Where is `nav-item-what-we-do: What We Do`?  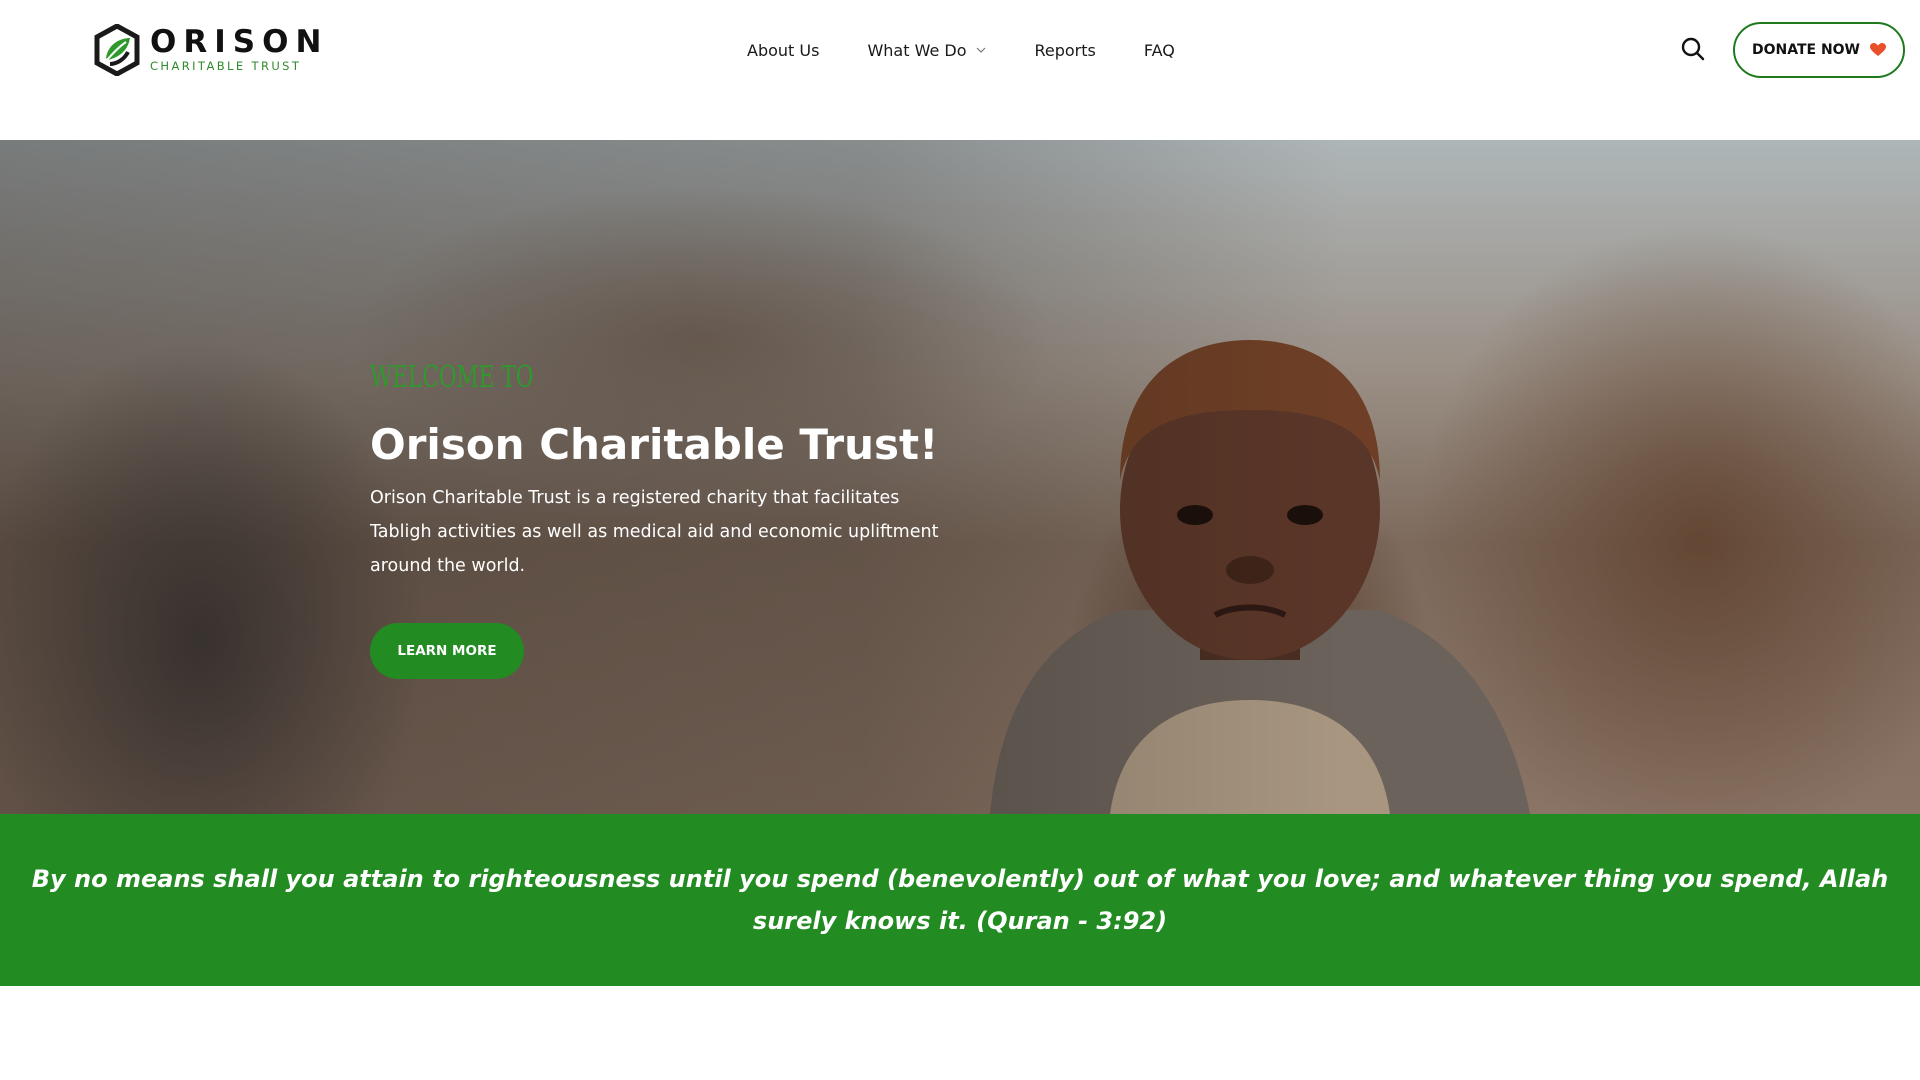 nav-item-what-we-do: What We Do is located at coordinates (926, 50).